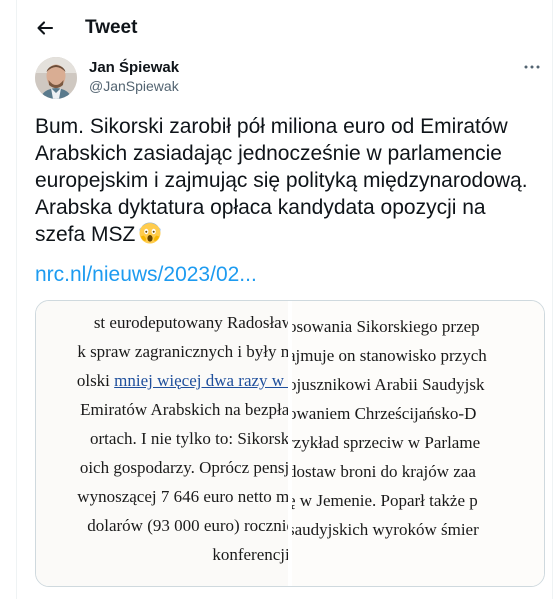  I want to click on clipping-line: st eurodeputowany Radosław, so click(190, 322).